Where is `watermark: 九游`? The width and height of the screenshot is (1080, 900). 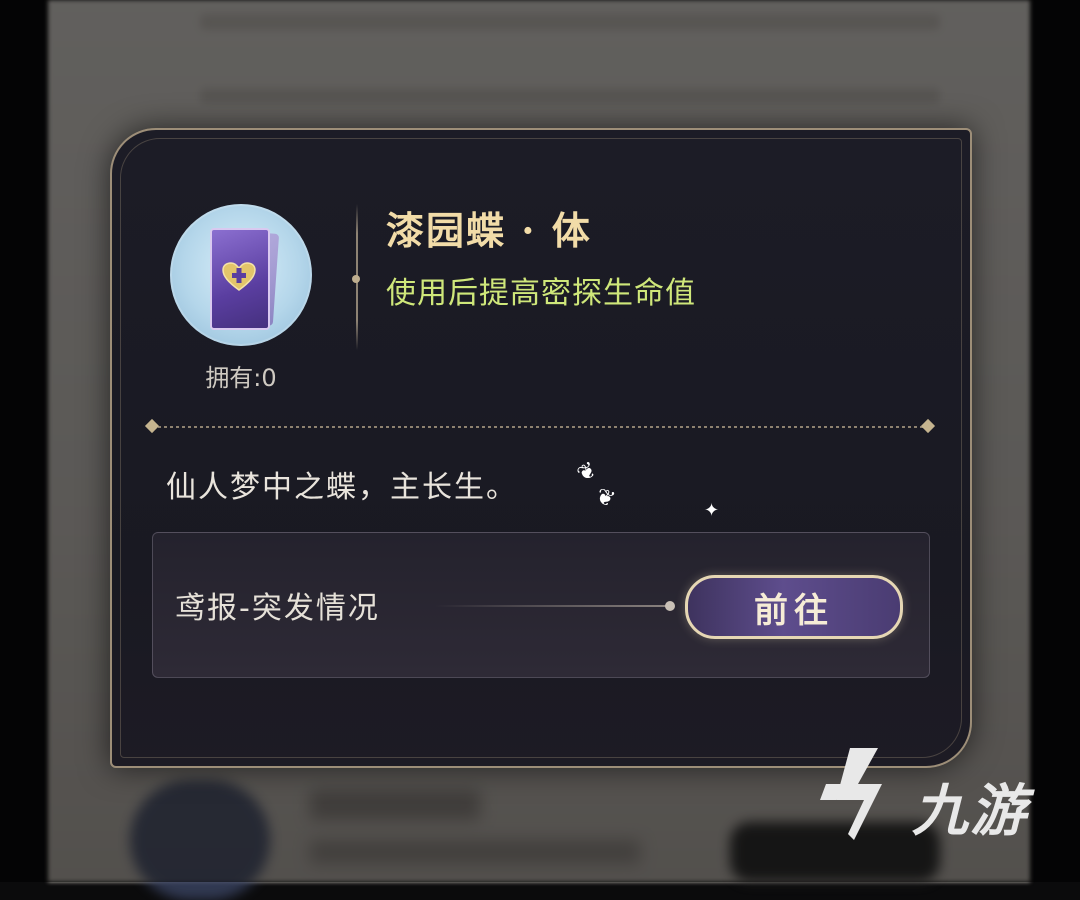 watermark: 九游 is located at coordinates (935, 799).